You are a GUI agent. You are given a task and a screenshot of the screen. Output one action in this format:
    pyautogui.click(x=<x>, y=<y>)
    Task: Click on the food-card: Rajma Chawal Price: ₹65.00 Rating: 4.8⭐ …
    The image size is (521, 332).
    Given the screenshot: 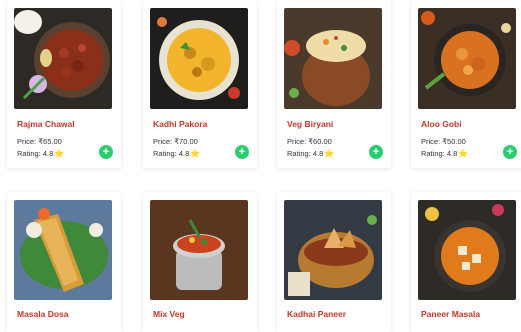 What is the action you would take?
    pyautogui.click(x=64, y=84)
    